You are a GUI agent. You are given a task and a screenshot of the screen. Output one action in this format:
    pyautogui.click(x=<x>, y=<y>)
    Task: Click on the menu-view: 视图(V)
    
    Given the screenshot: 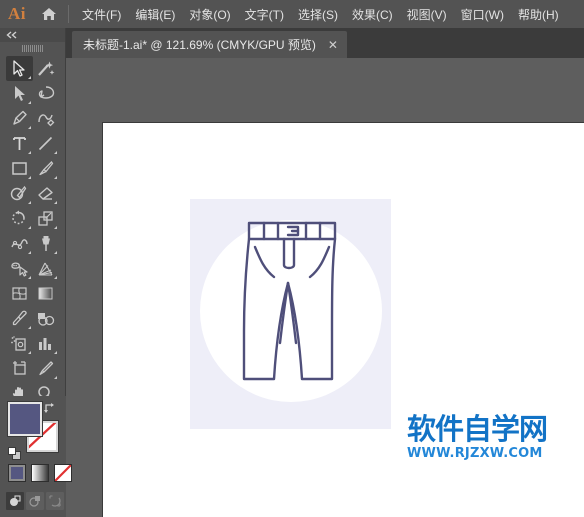 What is the action you would take?
    pyautogui.click(x=427, y=14)
    